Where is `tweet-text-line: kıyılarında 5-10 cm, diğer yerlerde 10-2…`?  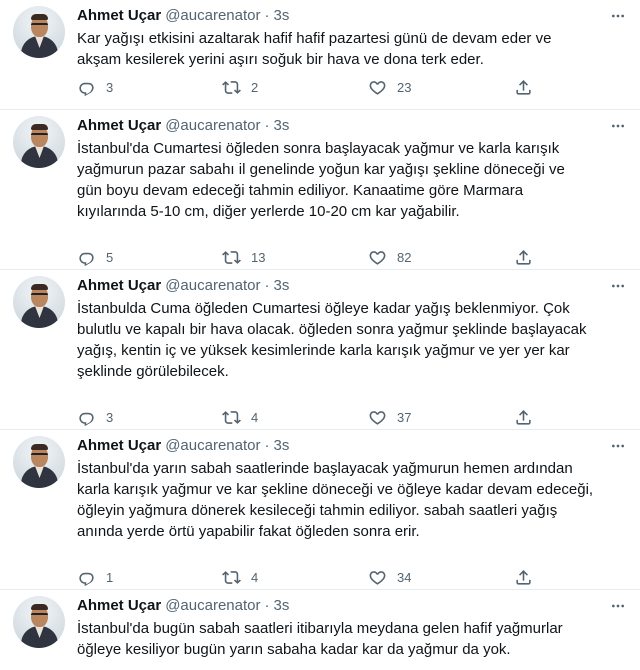 tweet-text-line: kıyılarında 5-10 cm, diğer yerlerde 10-2… is located at coordinates (268, 211).